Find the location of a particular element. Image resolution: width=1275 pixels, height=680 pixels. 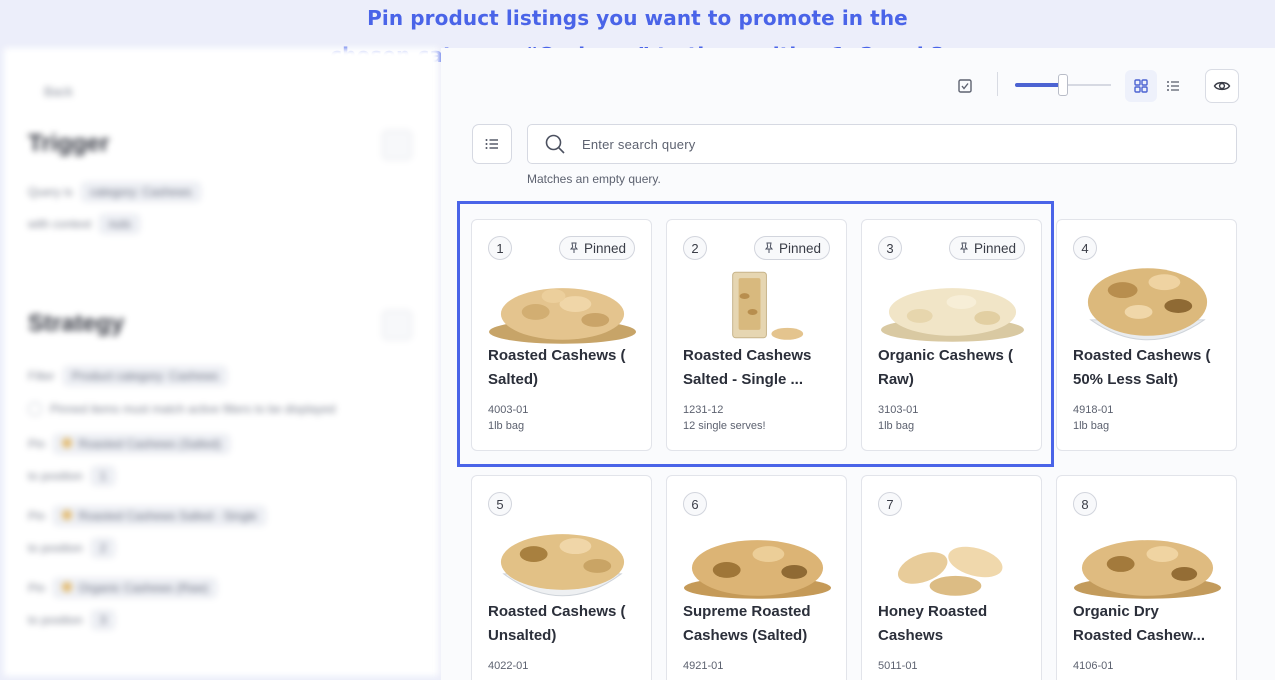

filters-button is located at coordinates (492, 144).